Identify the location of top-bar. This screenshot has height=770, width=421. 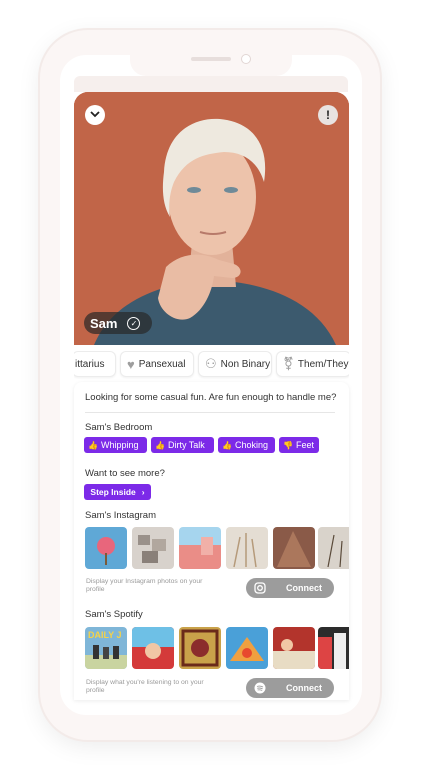
(211, 84).